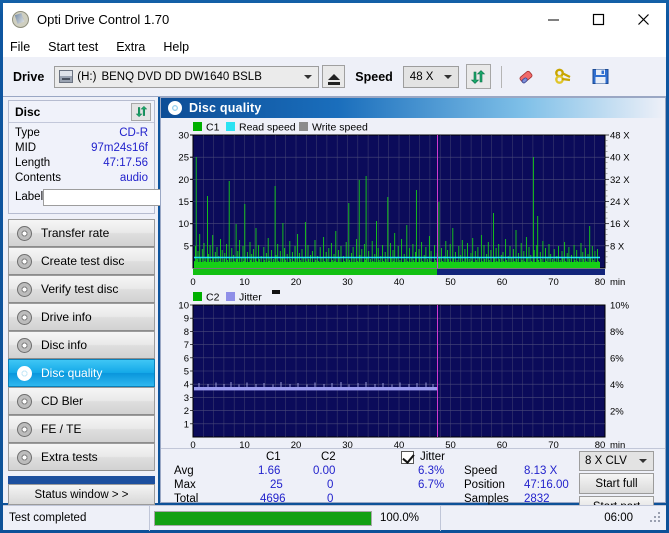 This screenshot has height=533, width=669. Describe the element at coordinates (130, 47) in the screenshot. I see `menu-extra: Extra` at that location.